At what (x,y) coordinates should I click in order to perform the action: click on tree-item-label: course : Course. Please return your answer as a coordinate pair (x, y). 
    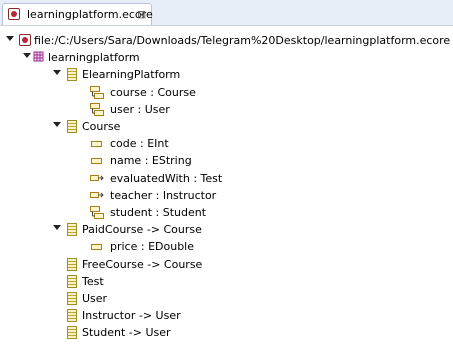
    Looking at the image, I should click on (153, 92).